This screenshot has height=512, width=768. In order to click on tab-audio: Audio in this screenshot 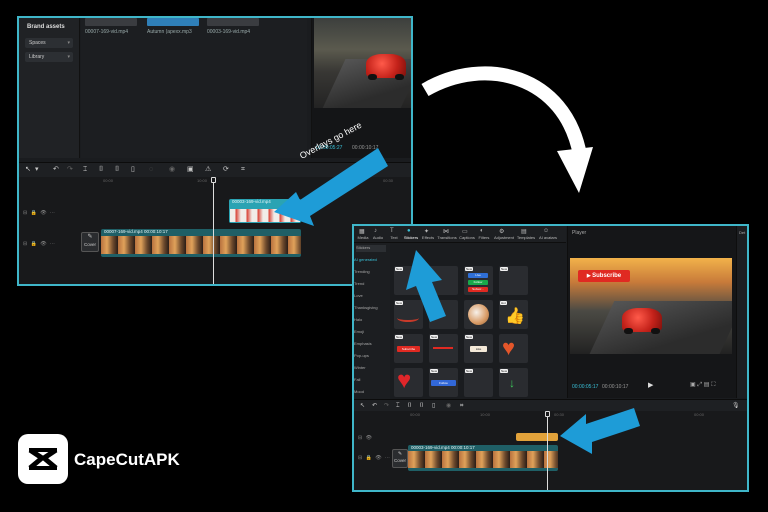, I will do `click(378, 237)`.